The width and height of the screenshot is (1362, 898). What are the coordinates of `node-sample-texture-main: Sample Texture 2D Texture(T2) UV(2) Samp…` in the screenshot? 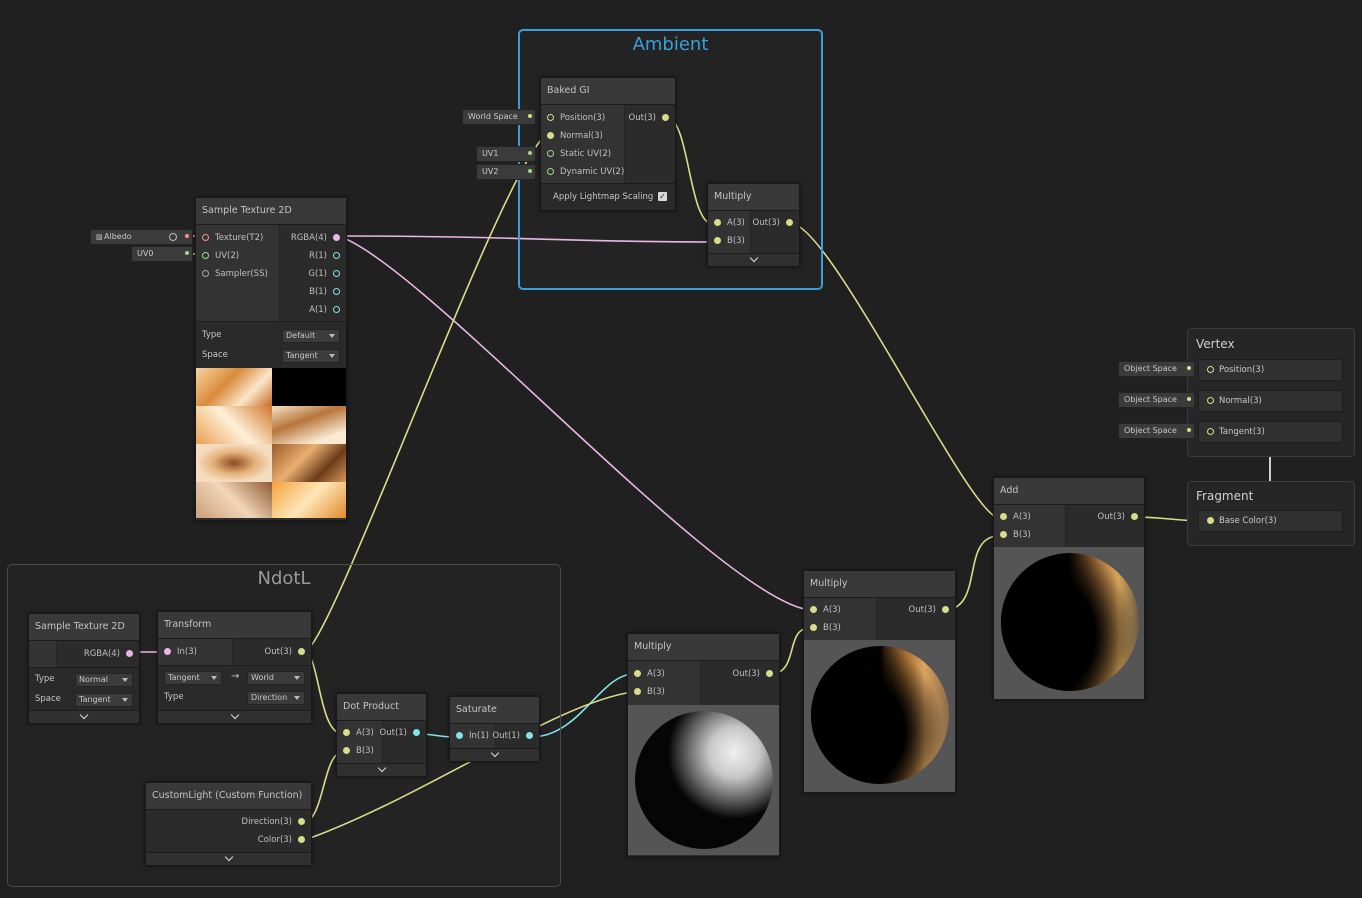 It's located at (271, 359).